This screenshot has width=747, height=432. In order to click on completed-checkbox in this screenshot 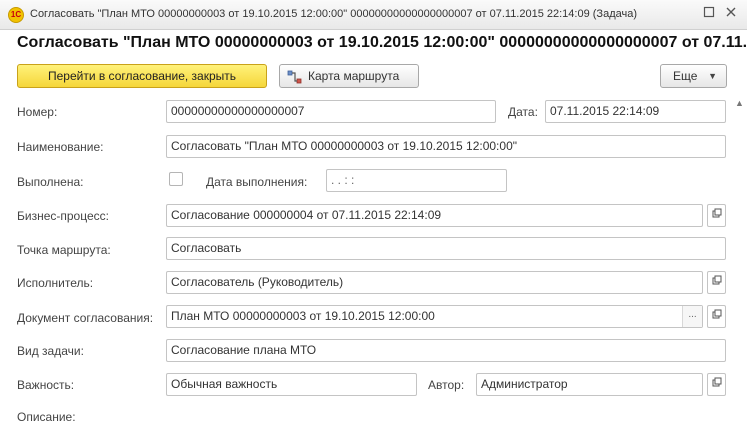, I will do `click(176, 179)`.